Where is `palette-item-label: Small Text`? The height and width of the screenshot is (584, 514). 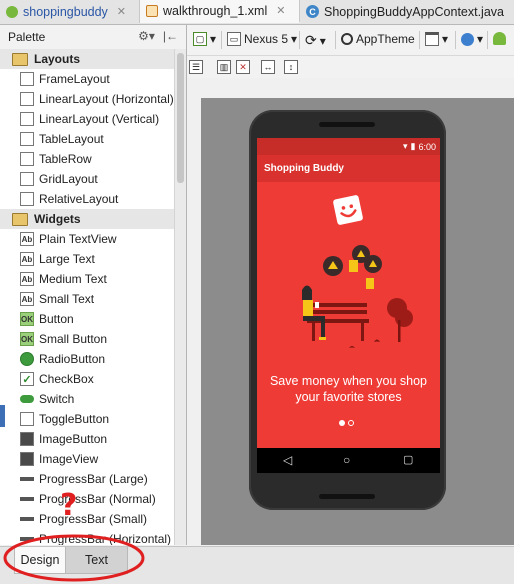 palette-item-label: Small Text is located at coordinates (67, 299).